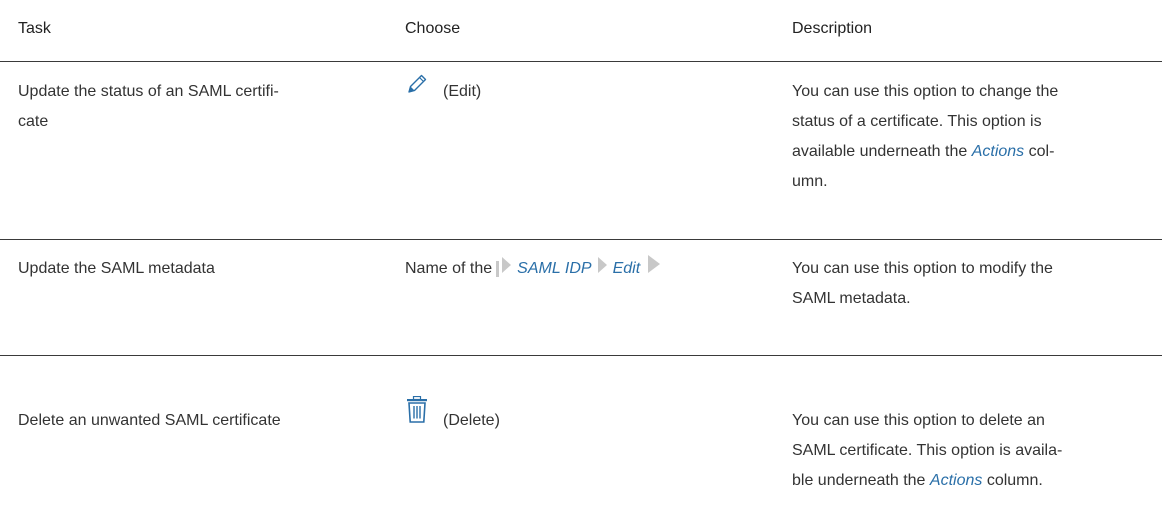 This screenshot has height=517, width=1162. I want to click on path-item-edit: Edit, so click(627, 269).